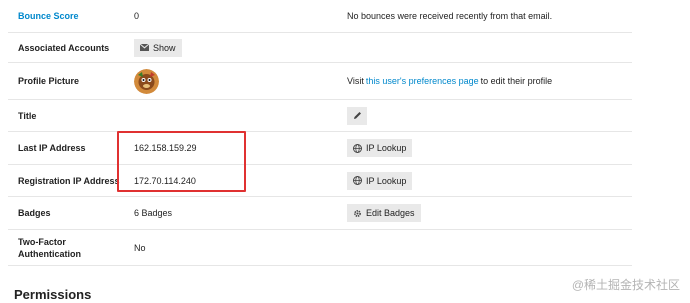 This screenshot has width=690, height=303. I want to click on two-factor-value: No, so click(140, 247).